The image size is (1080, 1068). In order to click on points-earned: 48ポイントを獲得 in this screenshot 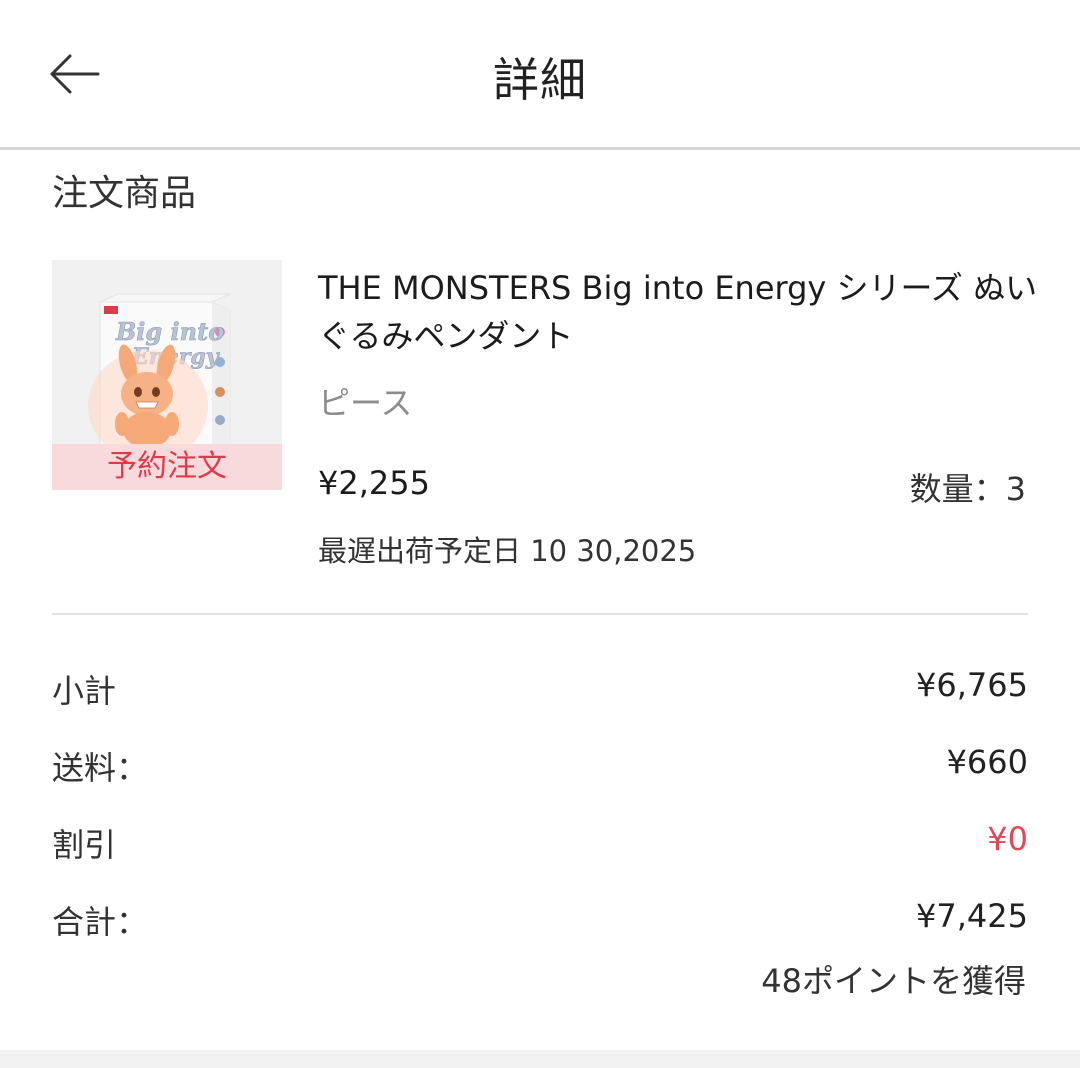, I will do `click(893, 981)`.